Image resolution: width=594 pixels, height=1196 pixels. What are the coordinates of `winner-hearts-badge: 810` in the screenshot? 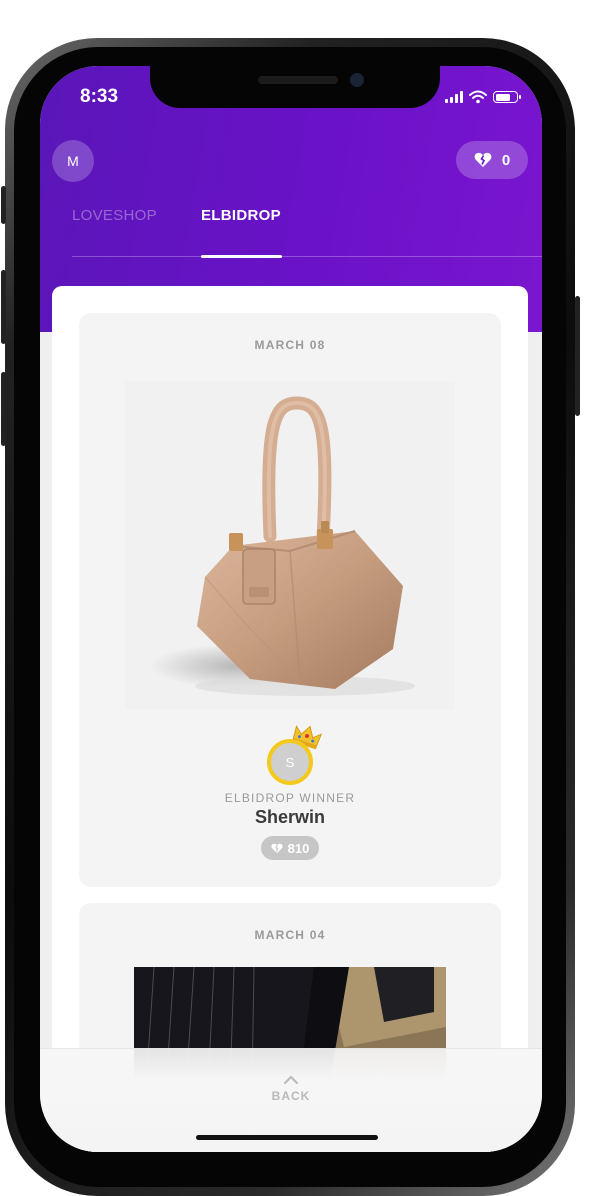 It's located at (290, 848).